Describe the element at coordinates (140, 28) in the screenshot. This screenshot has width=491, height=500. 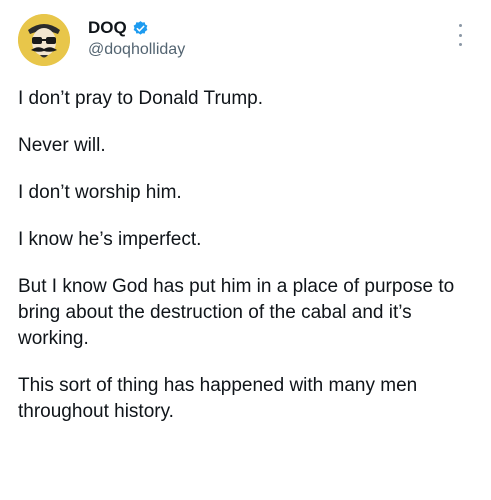
I see `verified-badge-icon` at that location.